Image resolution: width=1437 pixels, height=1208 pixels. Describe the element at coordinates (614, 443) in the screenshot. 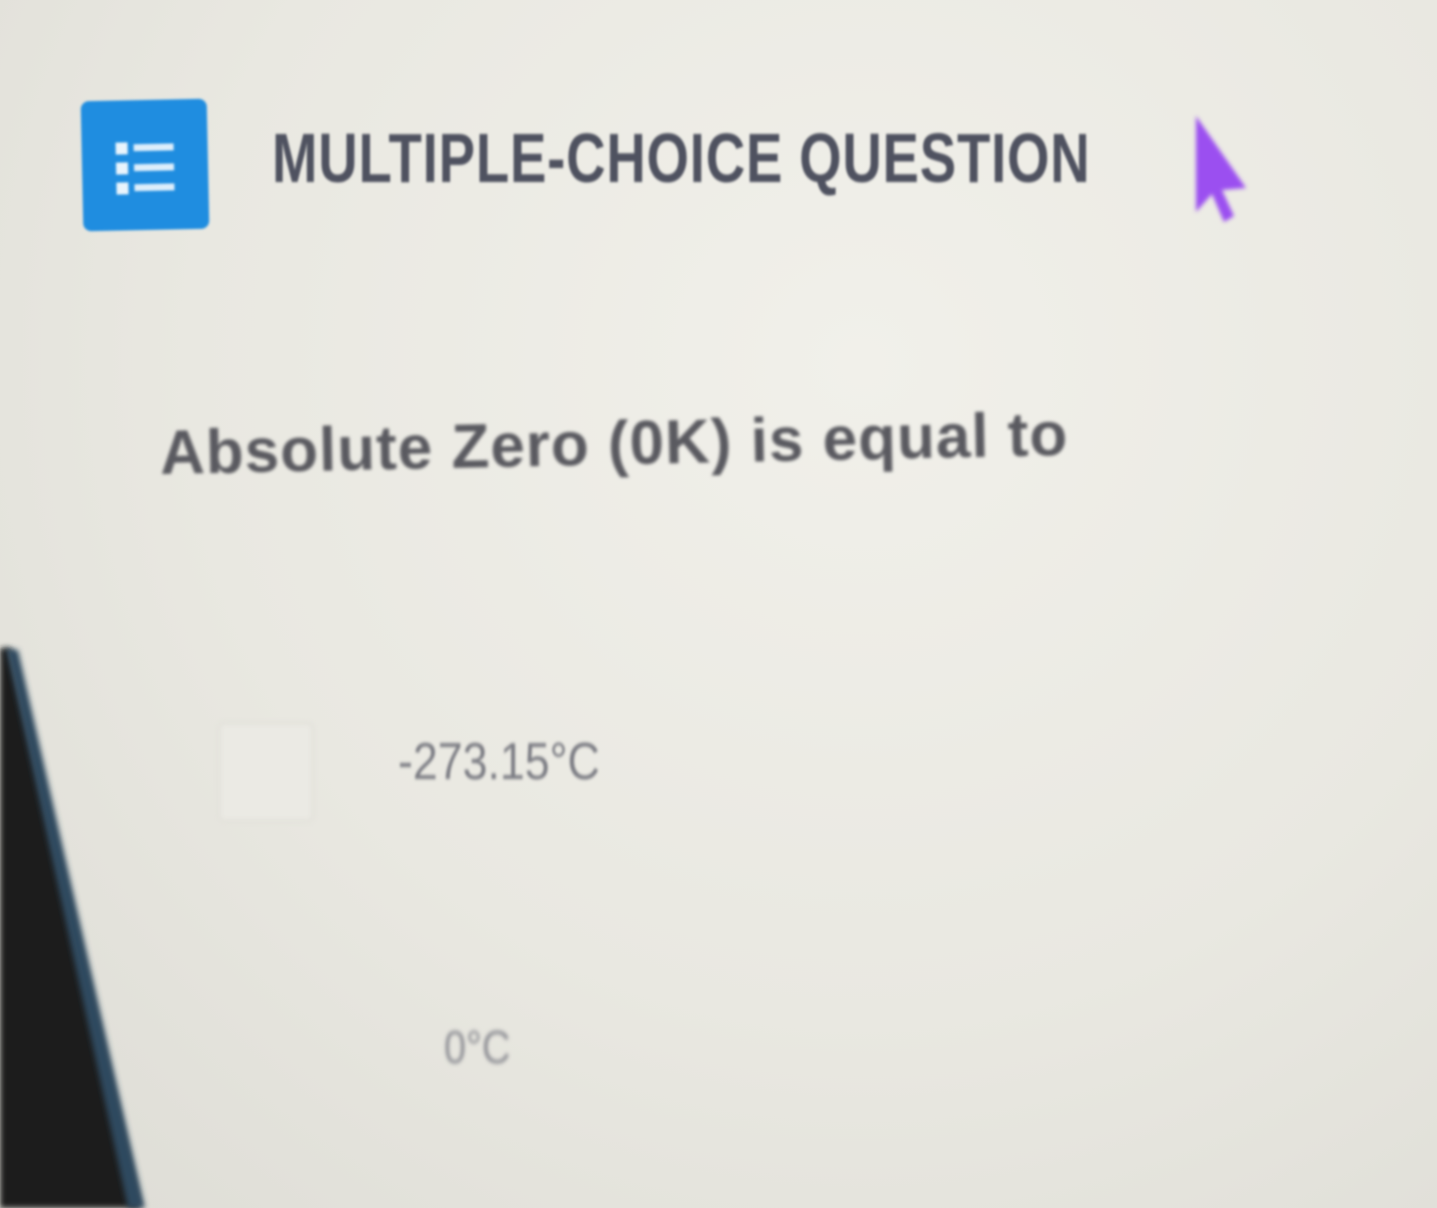

I see `question-text: Absolute Zero (0K) is equal to` at that location.